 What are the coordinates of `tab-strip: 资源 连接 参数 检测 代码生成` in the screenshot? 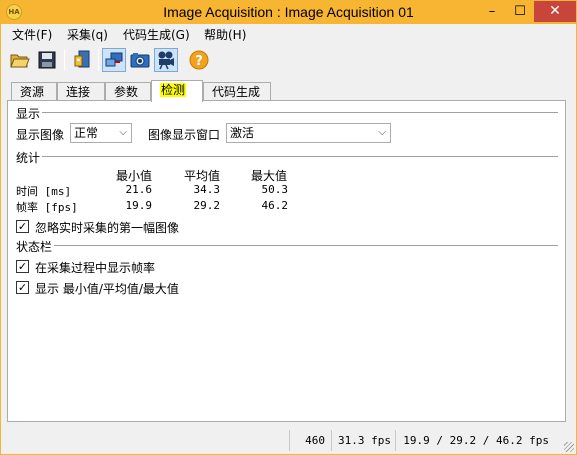 It's located at (288, 91).